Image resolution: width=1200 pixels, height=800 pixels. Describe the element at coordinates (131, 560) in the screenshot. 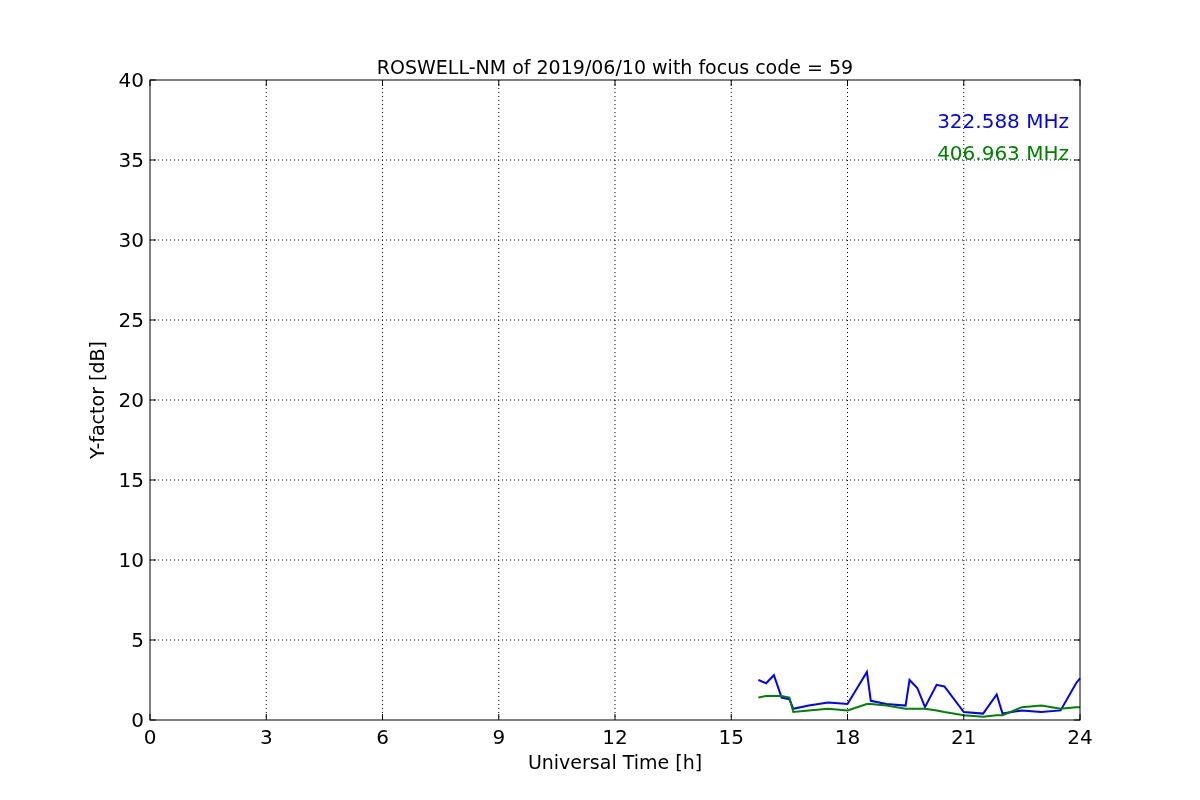

I see `y-tick-label: 10` at that location.